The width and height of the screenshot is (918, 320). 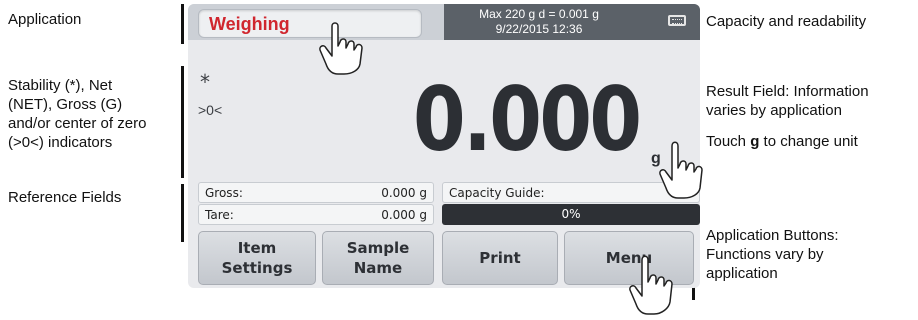 I want to click on annotation-app-buttons-line: Application Buttons:, so click(x=772, y=235).